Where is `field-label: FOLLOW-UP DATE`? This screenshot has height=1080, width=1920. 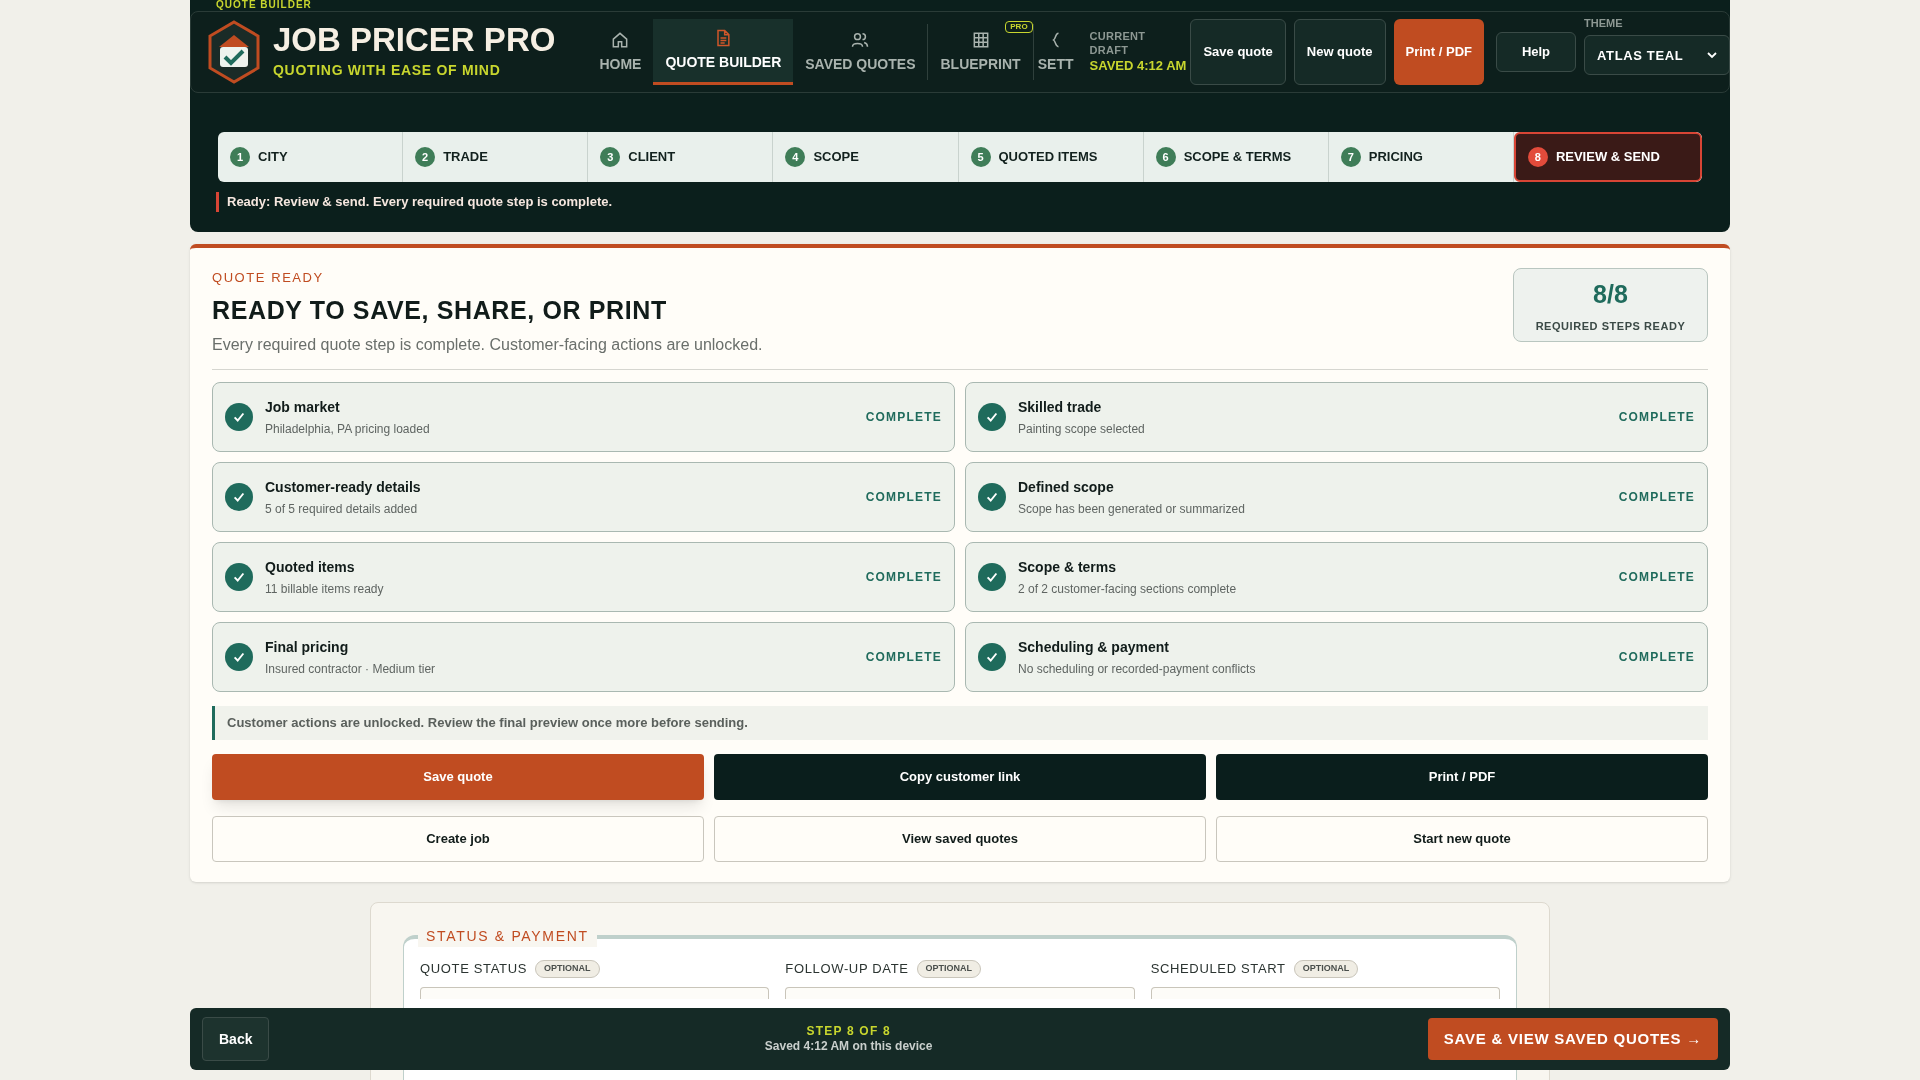 field-label: FOLLOW-UP DATE is located at coordinates (847, 969).